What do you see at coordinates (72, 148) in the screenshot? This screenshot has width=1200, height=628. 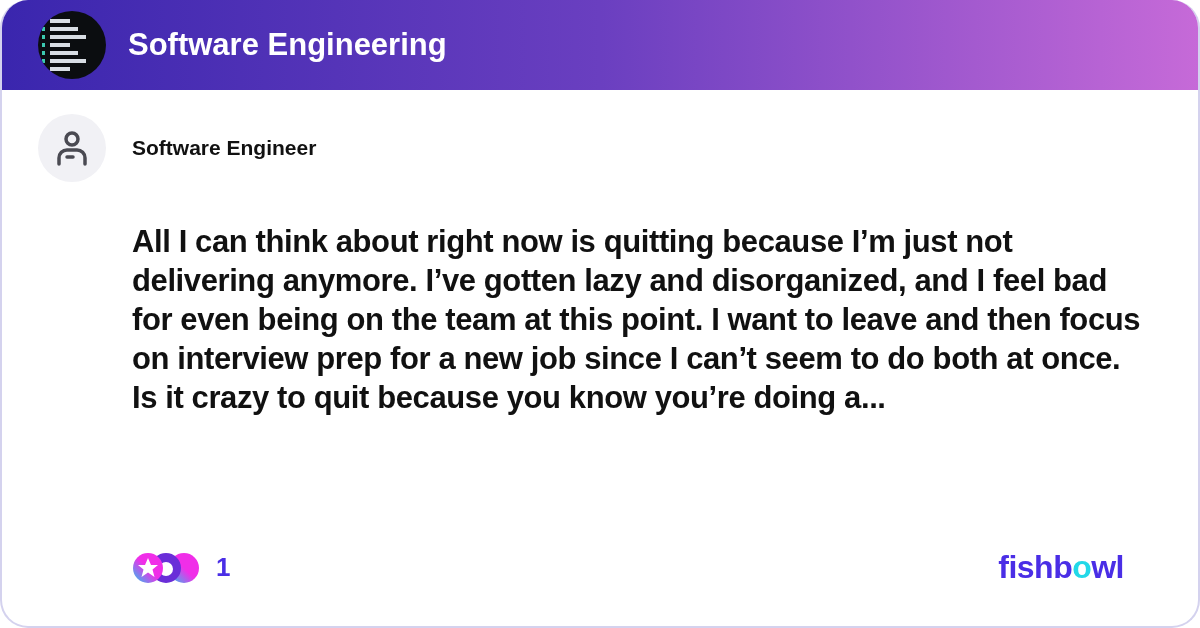 I see `person-icon` at bounding box center [72, 148].